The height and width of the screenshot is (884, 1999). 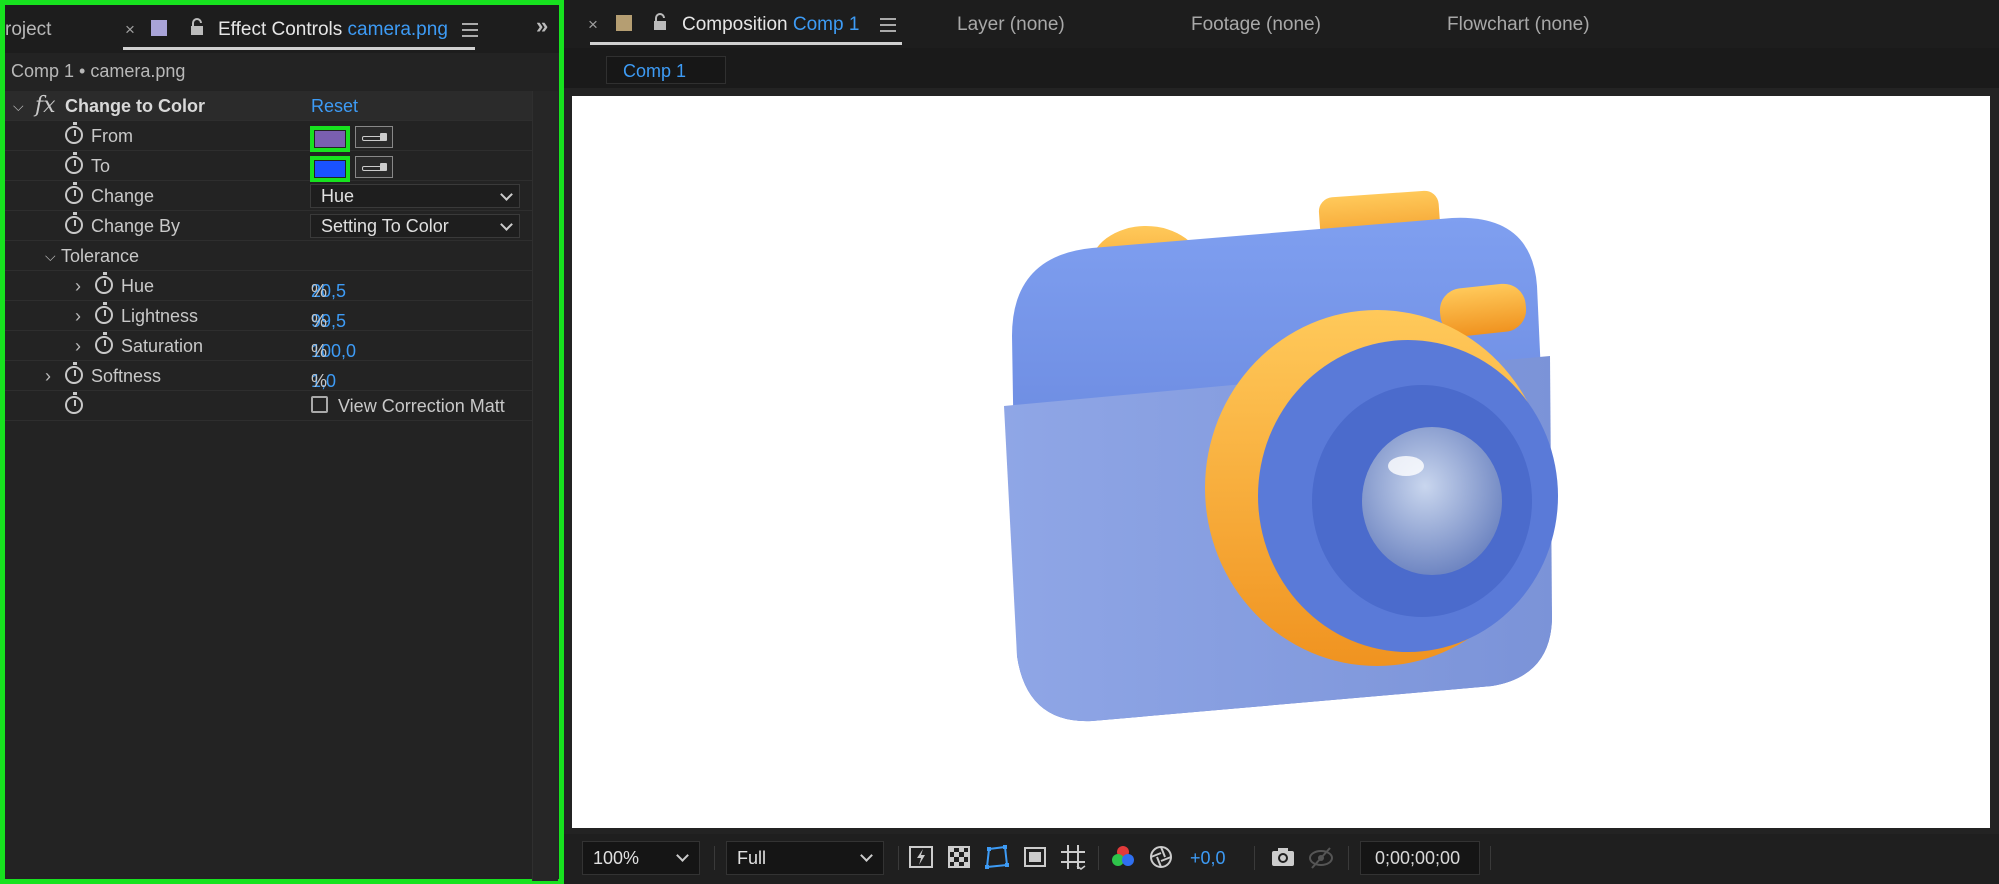 I want to click on tab-flowchart: Flowchart (none), so click(x=1518, y=25).